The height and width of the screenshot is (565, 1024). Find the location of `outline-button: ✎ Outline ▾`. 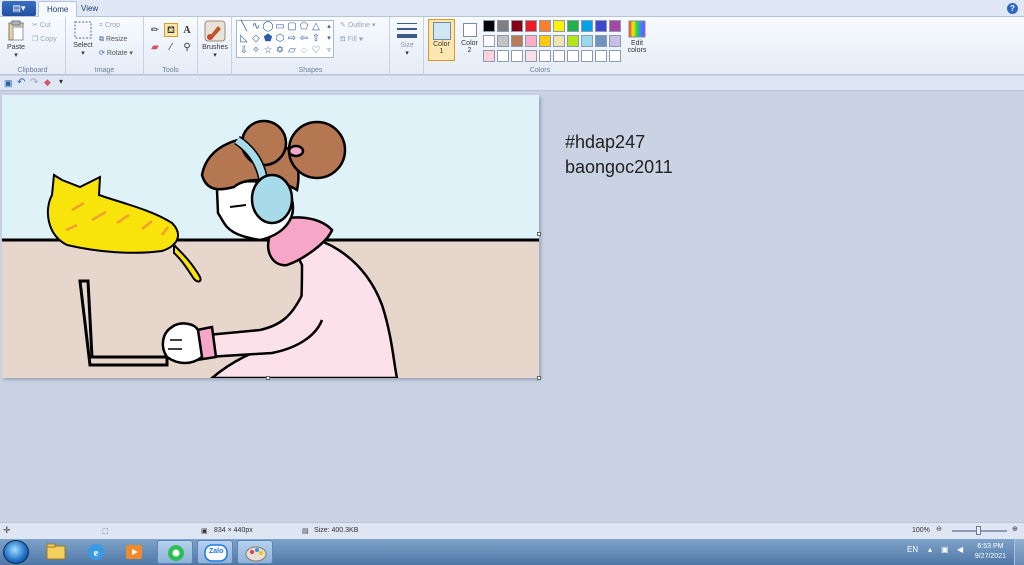

outline-button: ✎ Outline ▾ is located at coordinates (357, 26).